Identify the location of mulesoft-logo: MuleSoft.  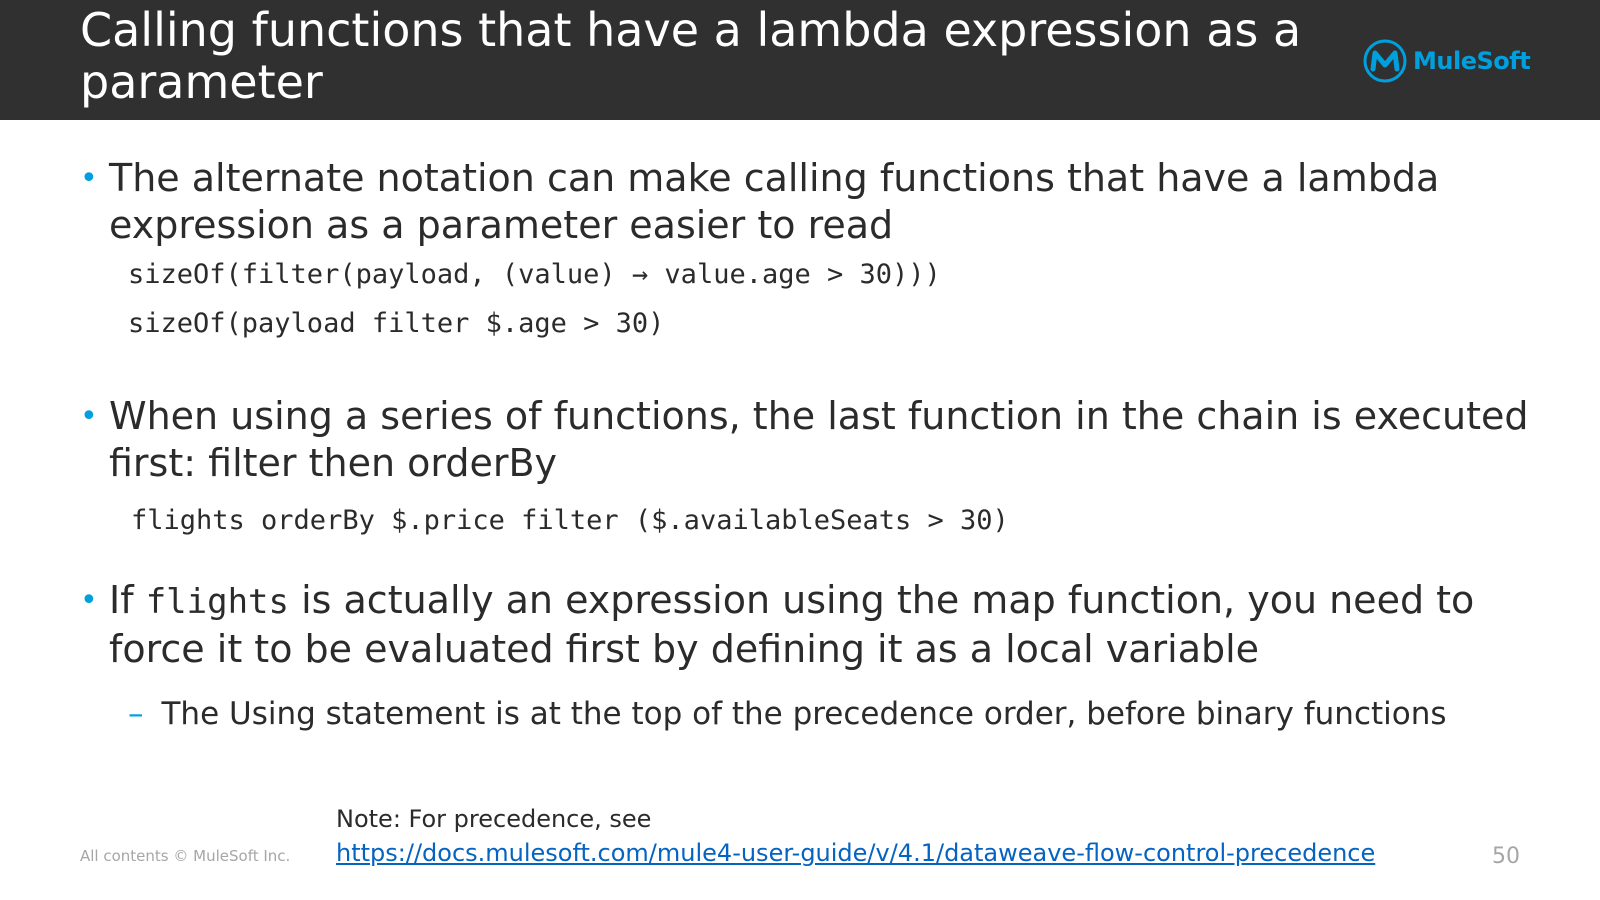
(1447, 61).